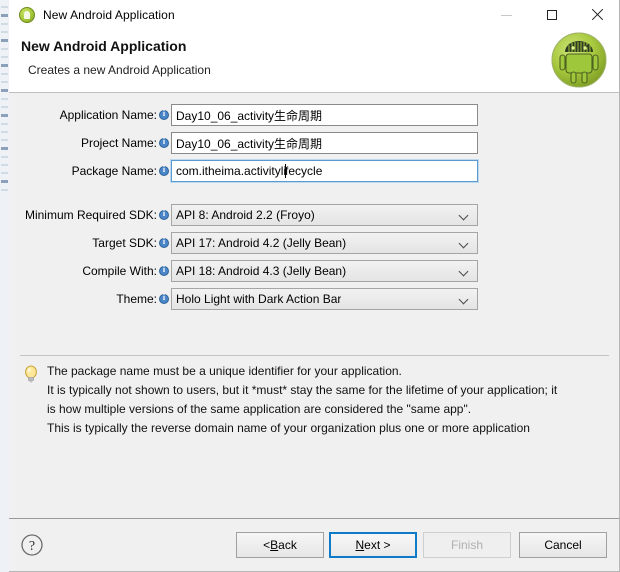 The height and width of the screenshot is (572, 620). I want to click on page-subtitle: Creates a new Android Application, so click(119, 70).